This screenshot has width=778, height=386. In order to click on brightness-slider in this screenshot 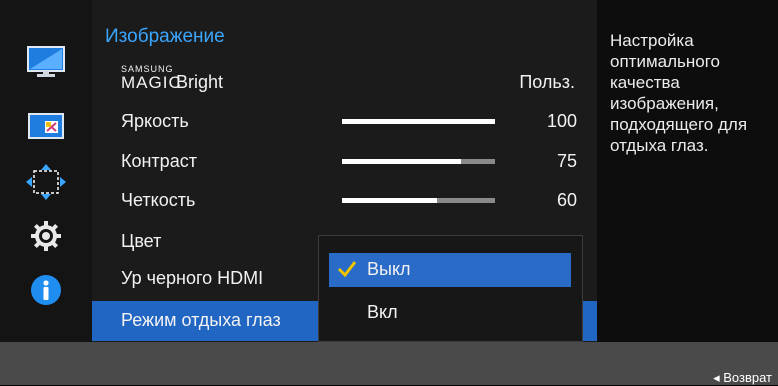, I will do `click(418, 121)`.